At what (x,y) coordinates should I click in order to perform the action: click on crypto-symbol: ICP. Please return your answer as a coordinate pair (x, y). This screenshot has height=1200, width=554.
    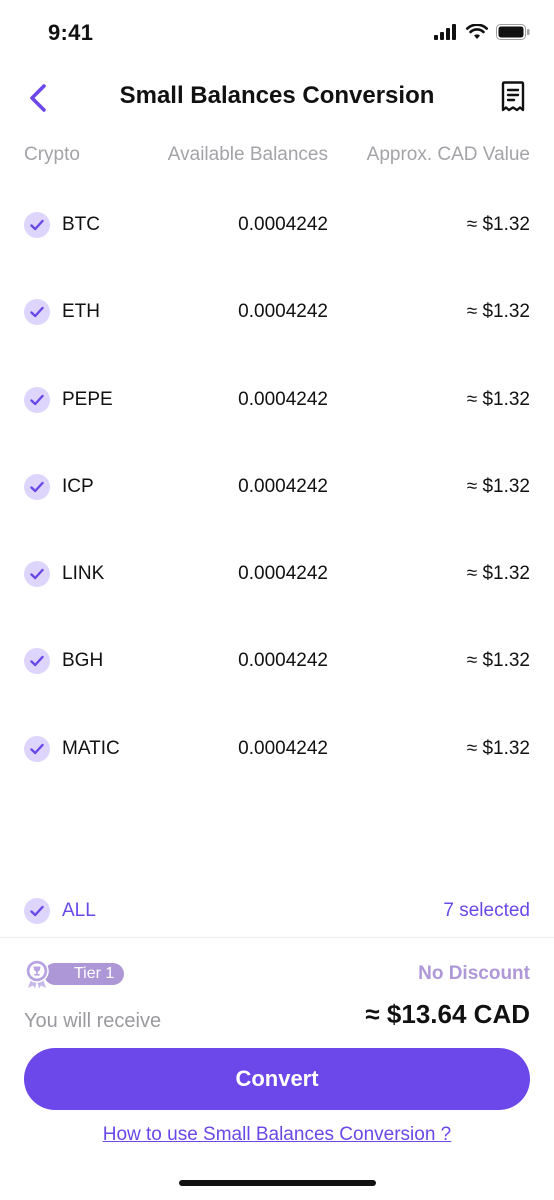
    Looking at the image, I should click on (78, 486).